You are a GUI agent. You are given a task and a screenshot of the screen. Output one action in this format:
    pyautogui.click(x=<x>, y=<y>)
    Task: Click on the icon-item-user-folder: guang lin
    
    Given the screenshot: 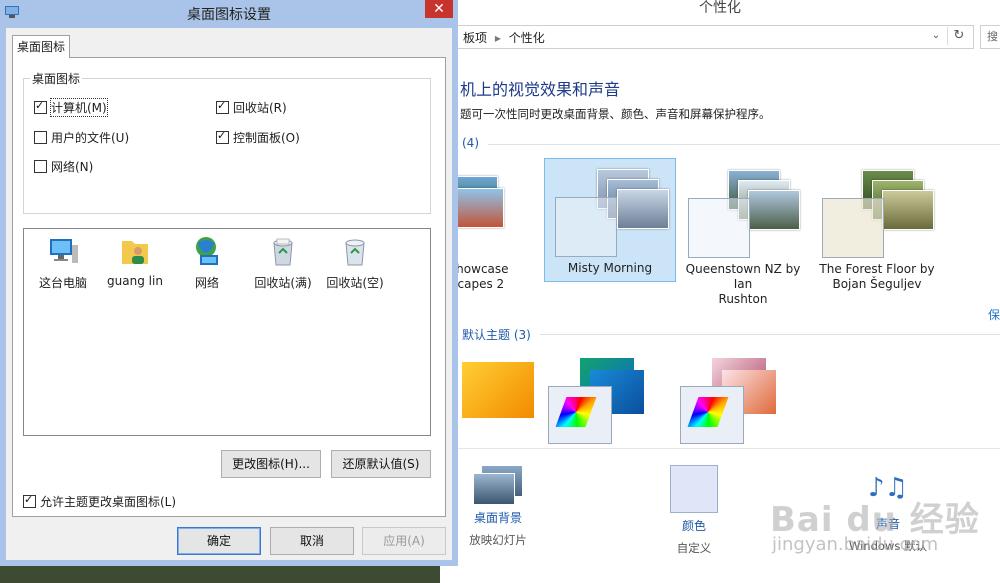 What is the action you would take?
    pyautogui.click(x=135, y=261)
    